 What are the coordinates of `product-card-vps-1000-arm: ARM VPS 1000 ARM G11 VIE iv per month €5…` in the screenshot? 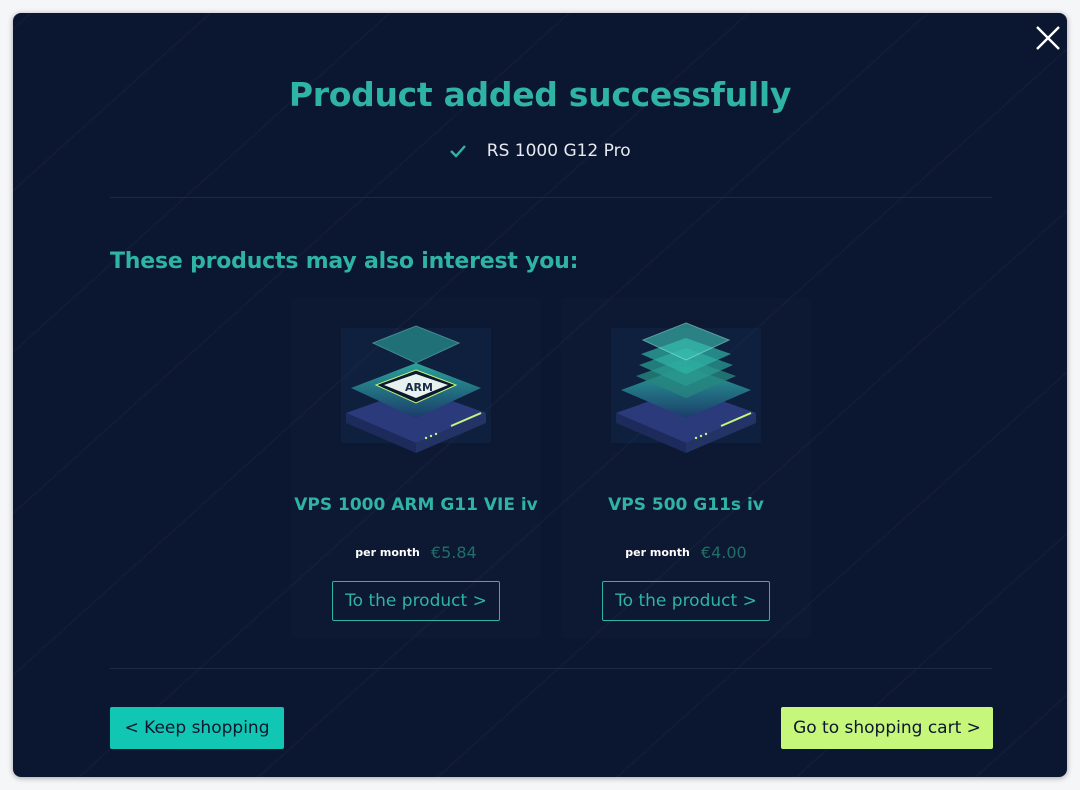 It's located at (416, 468).